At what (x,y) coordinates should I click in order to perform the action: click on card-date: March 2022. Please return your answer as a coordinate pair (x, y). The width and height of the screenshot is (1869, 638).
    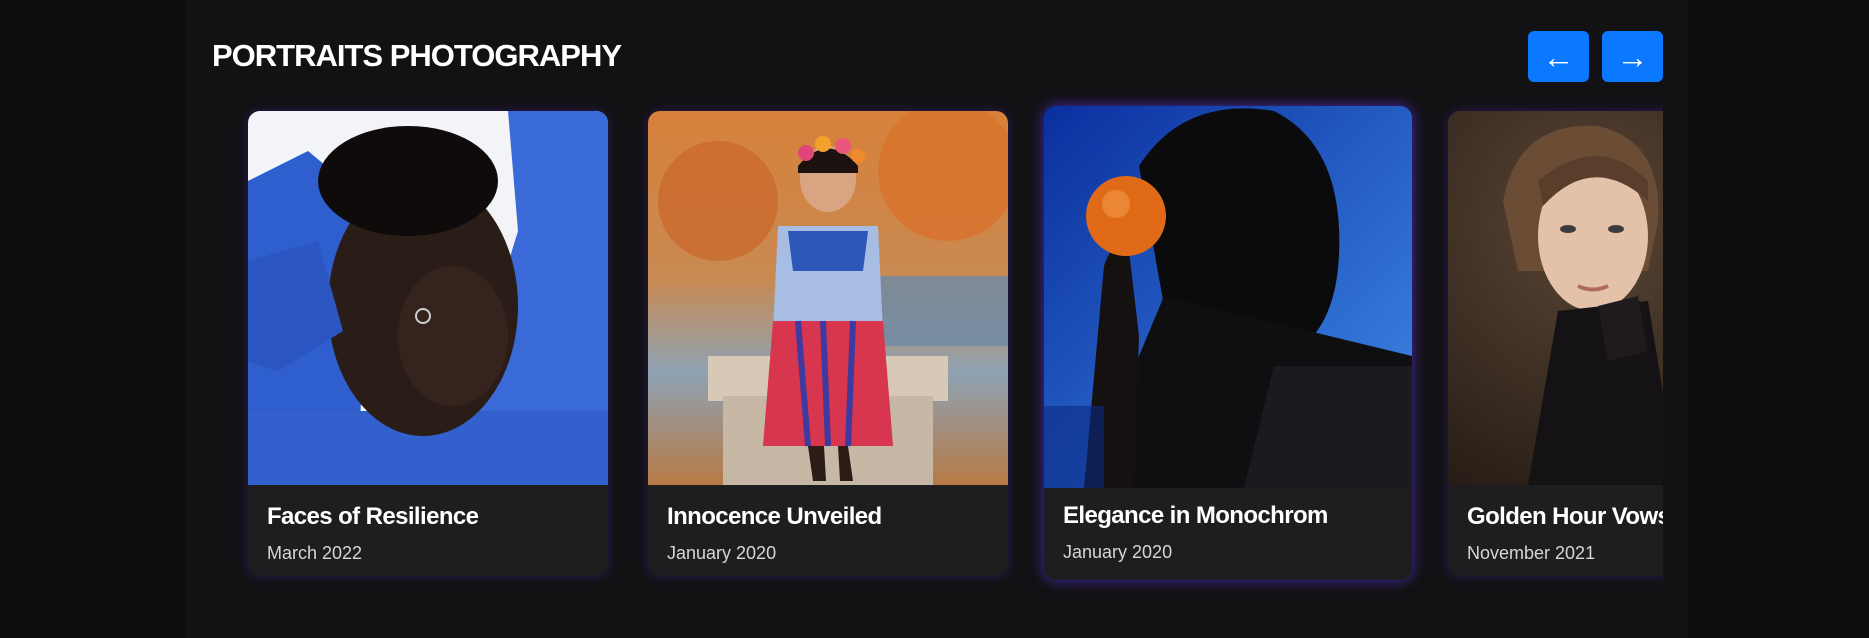
    Looking at the image, I should click on (315, 553).